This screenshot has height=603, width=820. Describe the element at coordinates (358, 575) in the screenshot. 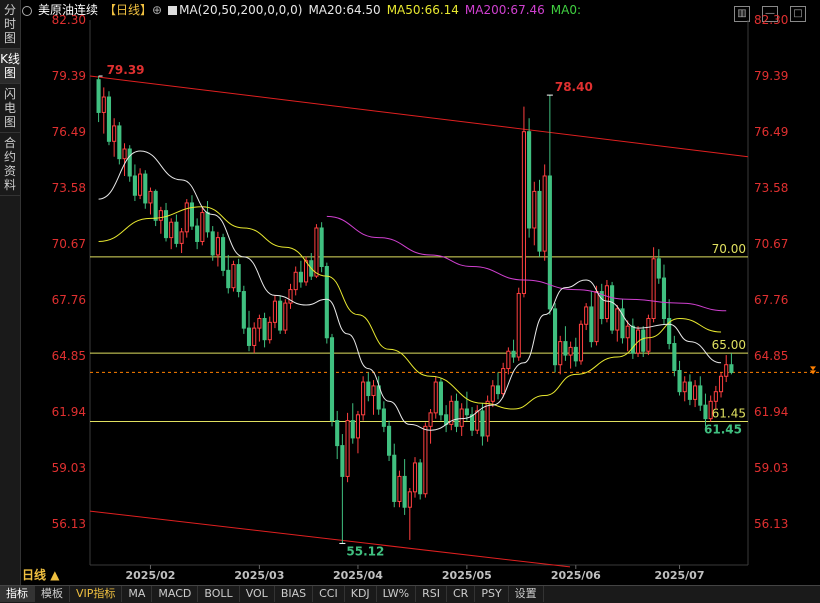

I see `x-tick-label: 2025/04` at that location.